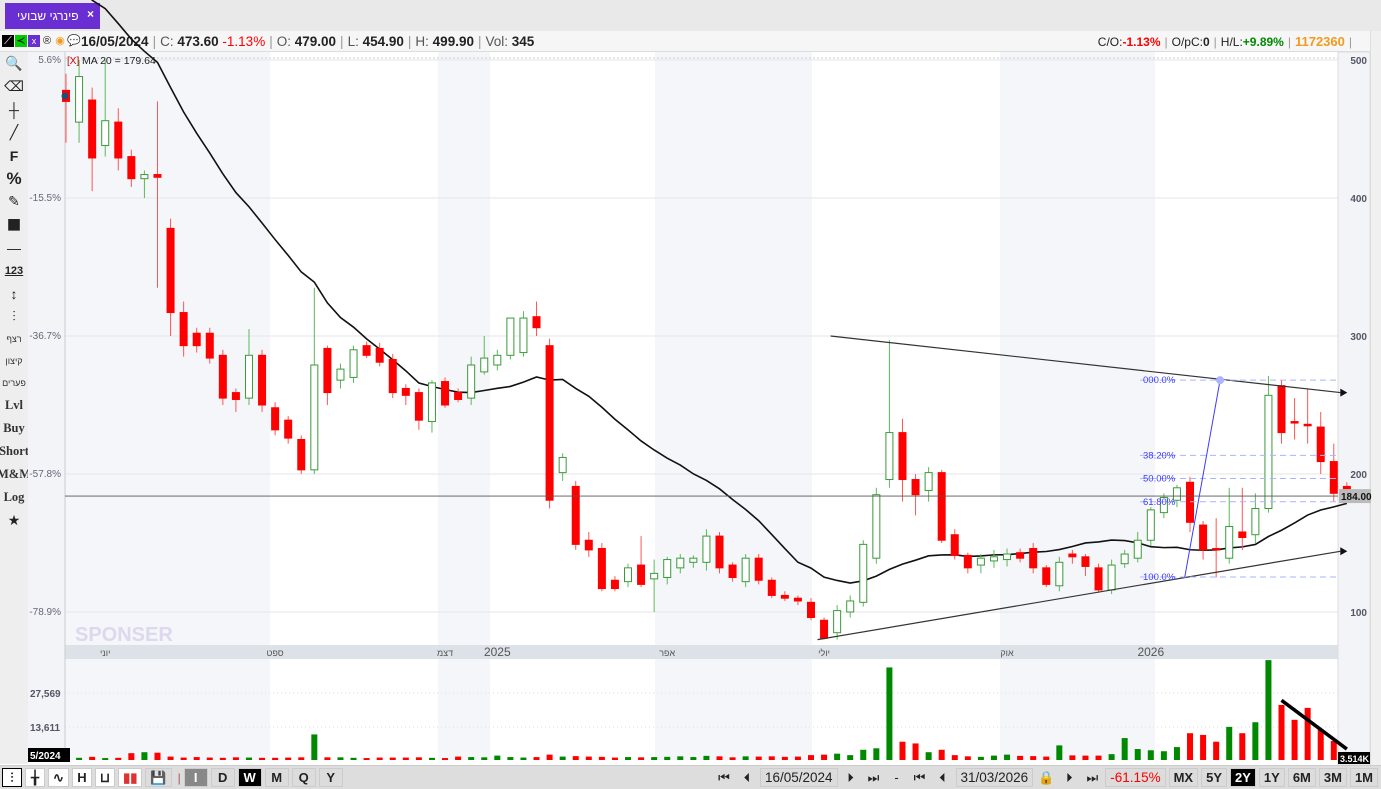  What do you see at coordinates (851, 777) in the screenshot?
I see `start-next-button: ⏵` at bounding box center [851, 777].